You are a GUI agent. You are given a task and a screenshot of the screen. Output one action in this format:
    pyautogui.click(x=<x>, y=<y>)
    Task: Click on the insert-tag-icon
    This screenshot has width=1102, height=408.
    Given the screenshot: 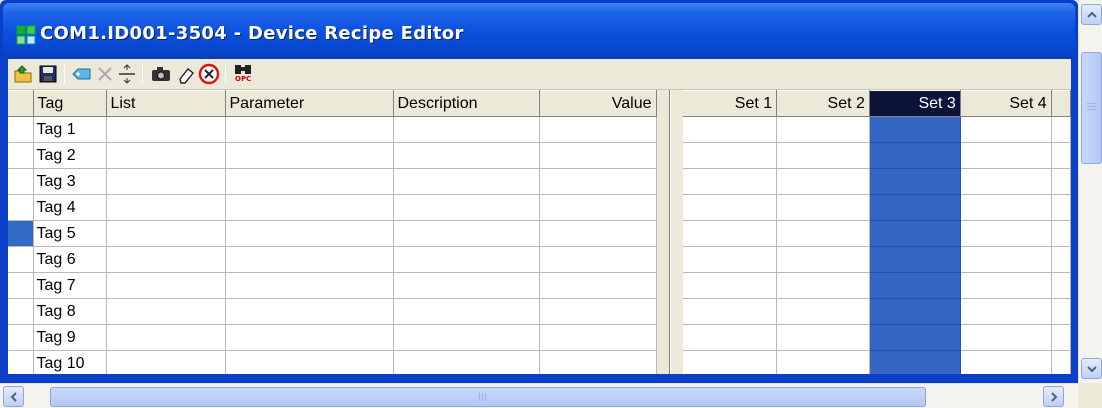 What is the action you would take?
    pyautogui.click(x=81, y=74)
    